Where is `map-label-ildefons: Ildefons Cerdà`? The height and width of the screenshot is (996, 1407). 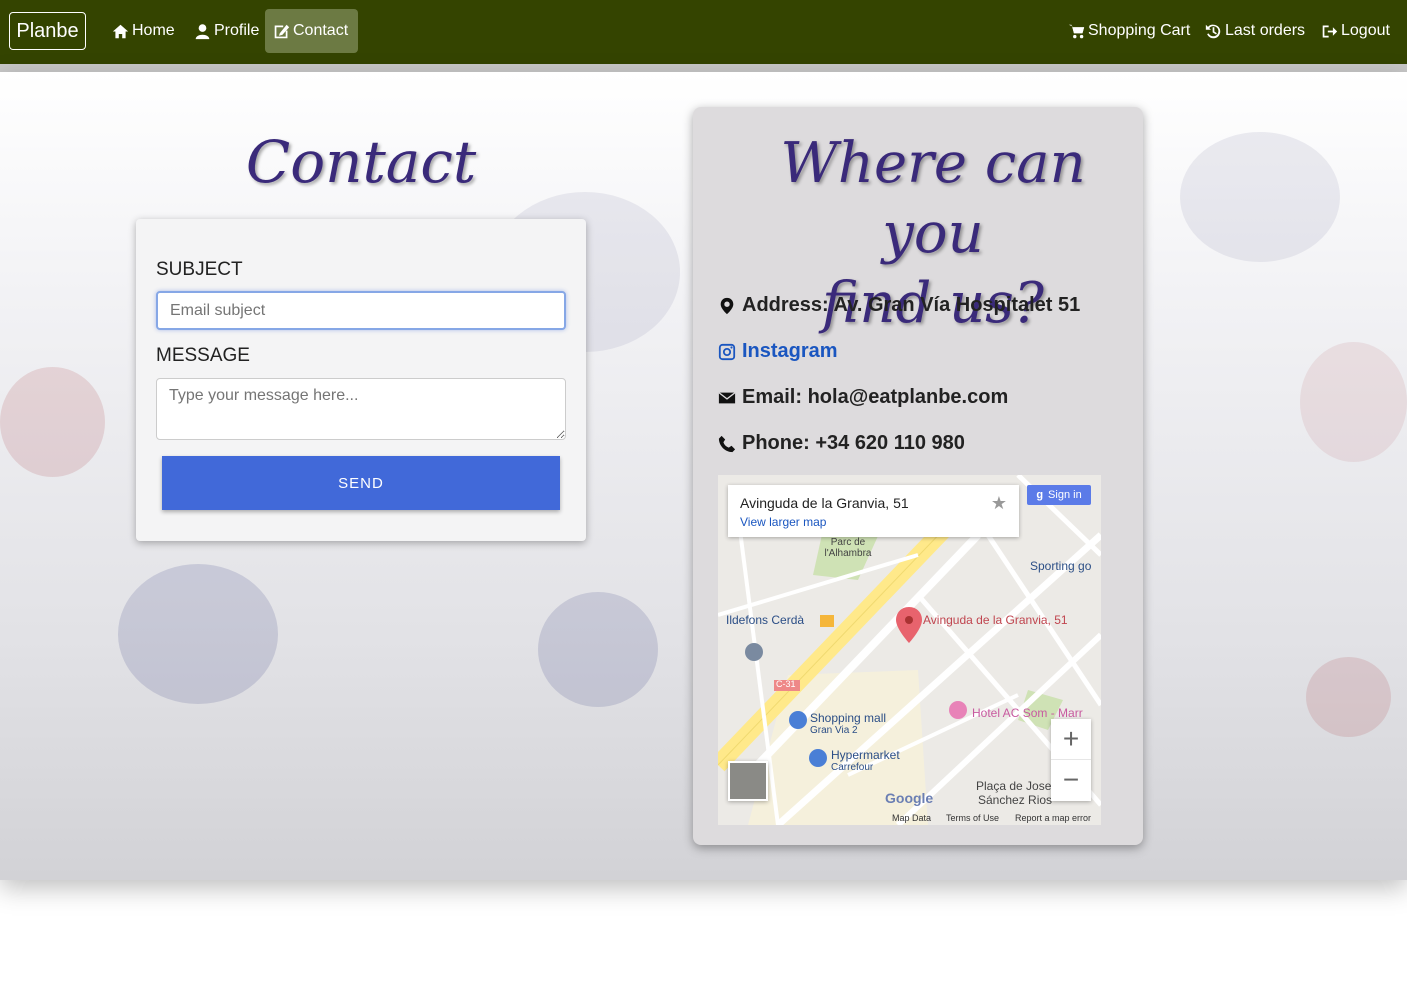 map-label-ildefons: Ildefons Cerdà is located at coordinates (765, 620).